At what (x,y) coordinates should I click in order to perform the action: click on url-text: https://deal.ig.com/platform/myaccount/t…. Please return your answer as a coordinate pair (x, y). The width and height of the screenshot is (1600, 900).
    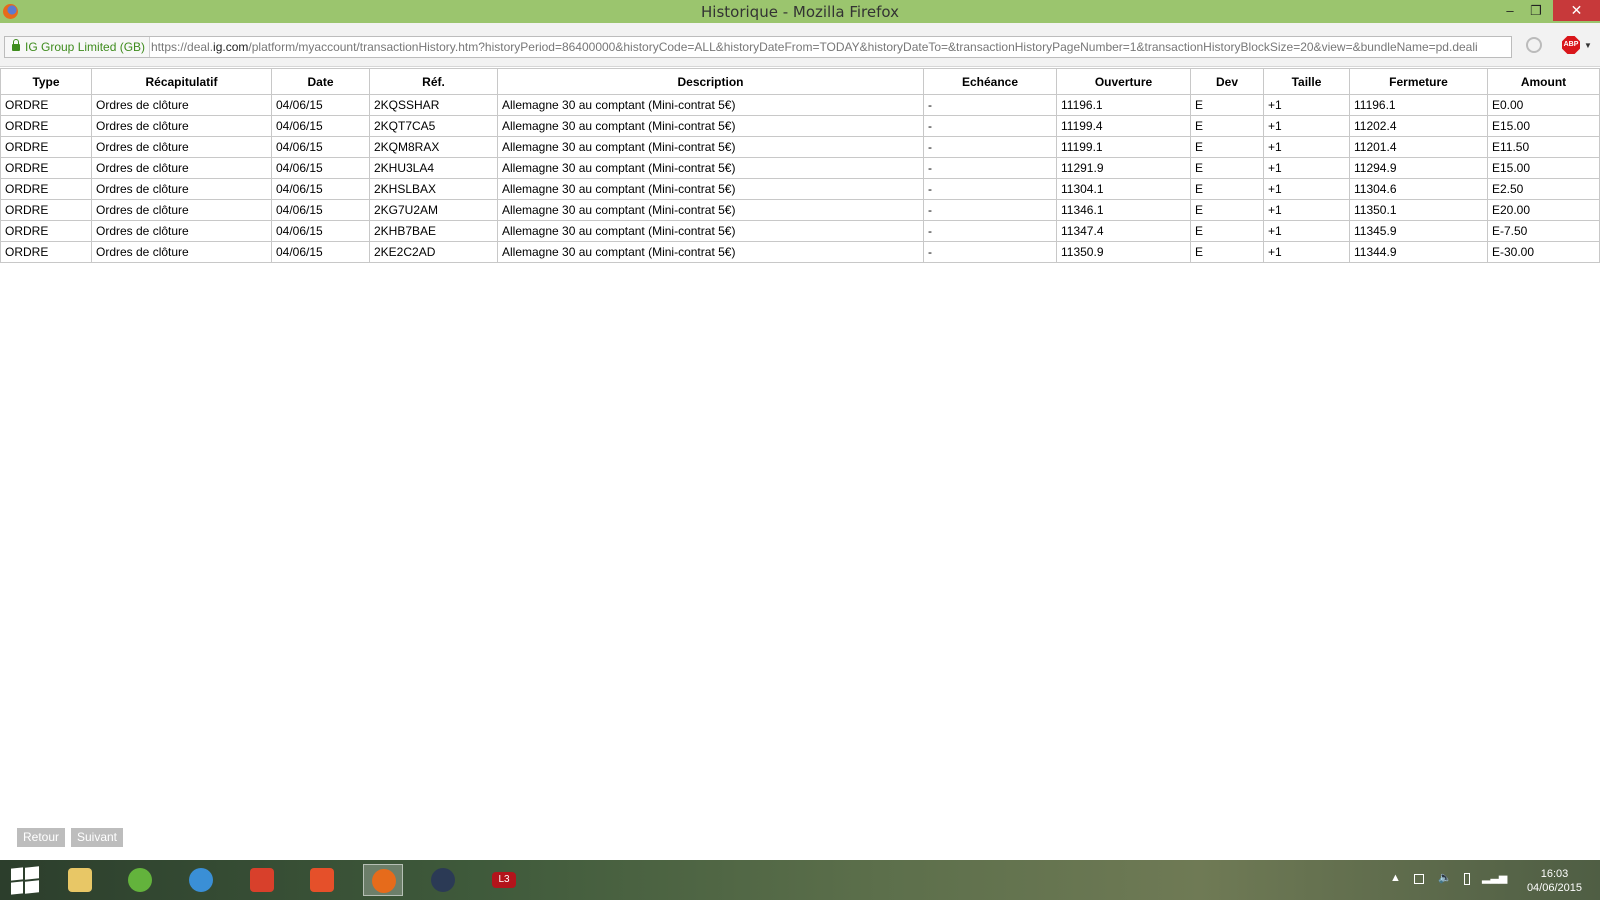
    Looking at the image, I should click on (814, 47).